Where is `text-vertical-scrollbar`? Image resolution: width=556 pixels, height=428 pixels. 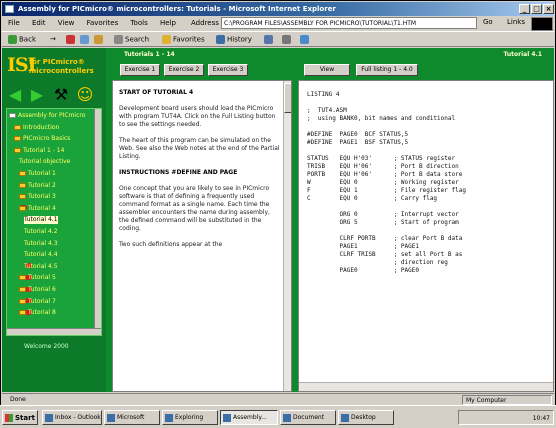 text-vertical-scrollbar is located at coordinates (287, 236).